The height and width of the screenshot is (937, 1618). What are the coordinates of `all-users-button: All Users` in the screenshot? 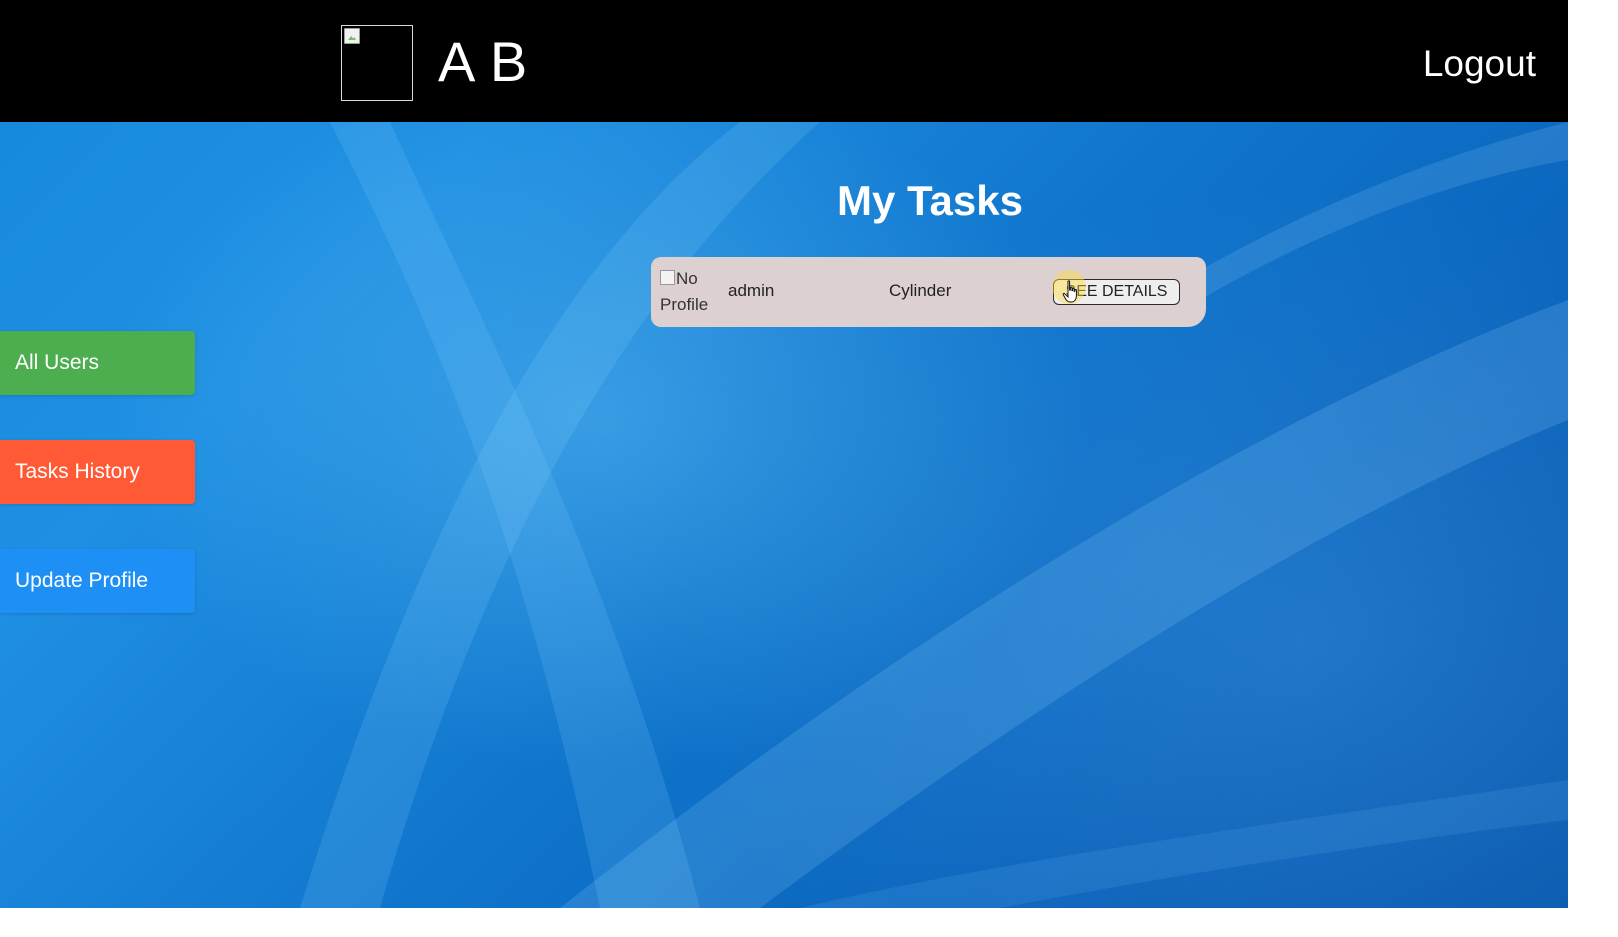 It's located at (97, 363).